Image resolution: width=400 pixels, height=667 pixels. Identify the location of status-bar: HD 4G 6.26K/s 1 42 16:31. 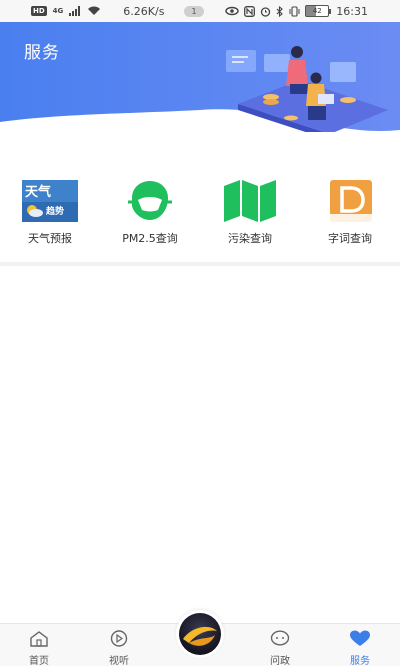
(200, 11).